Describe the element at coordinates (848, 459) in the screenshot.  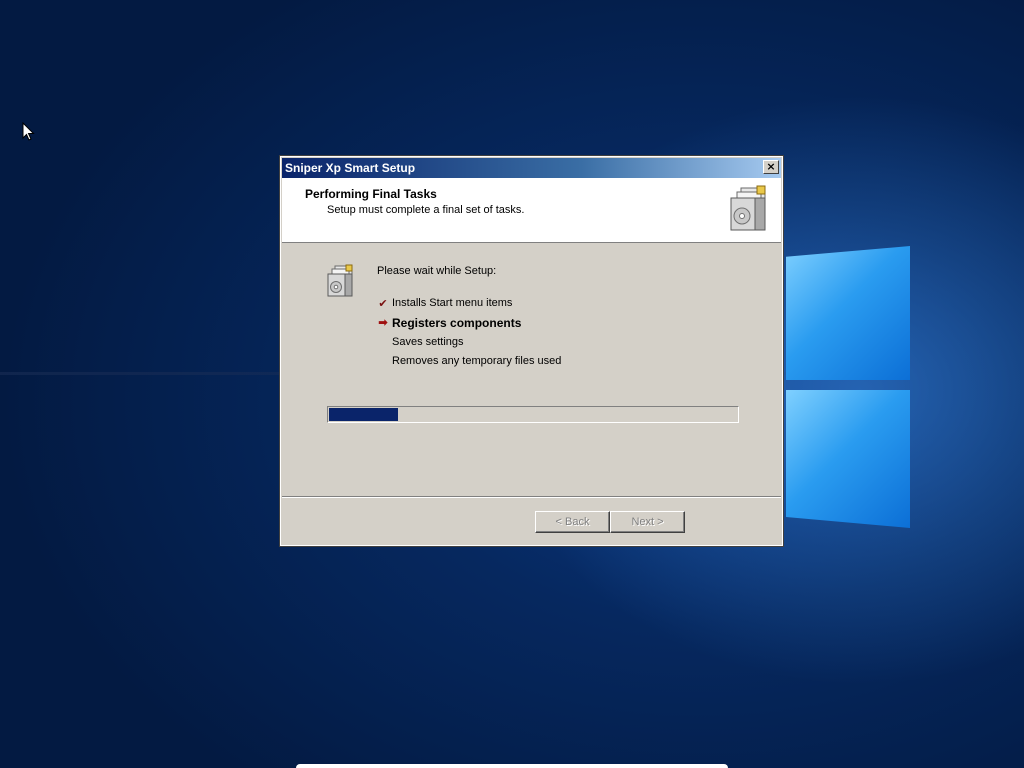
I see `windows-logo-pane-bottom` at that location.